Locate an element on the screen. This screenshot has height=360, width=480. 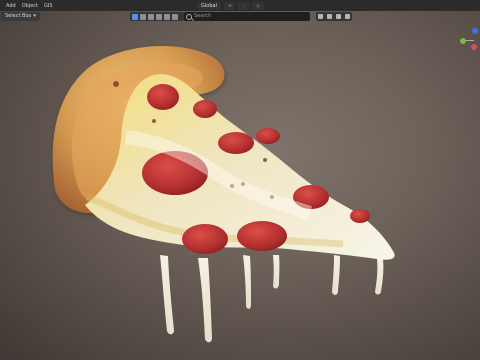
select-icon is located at coordinates (143, 16).